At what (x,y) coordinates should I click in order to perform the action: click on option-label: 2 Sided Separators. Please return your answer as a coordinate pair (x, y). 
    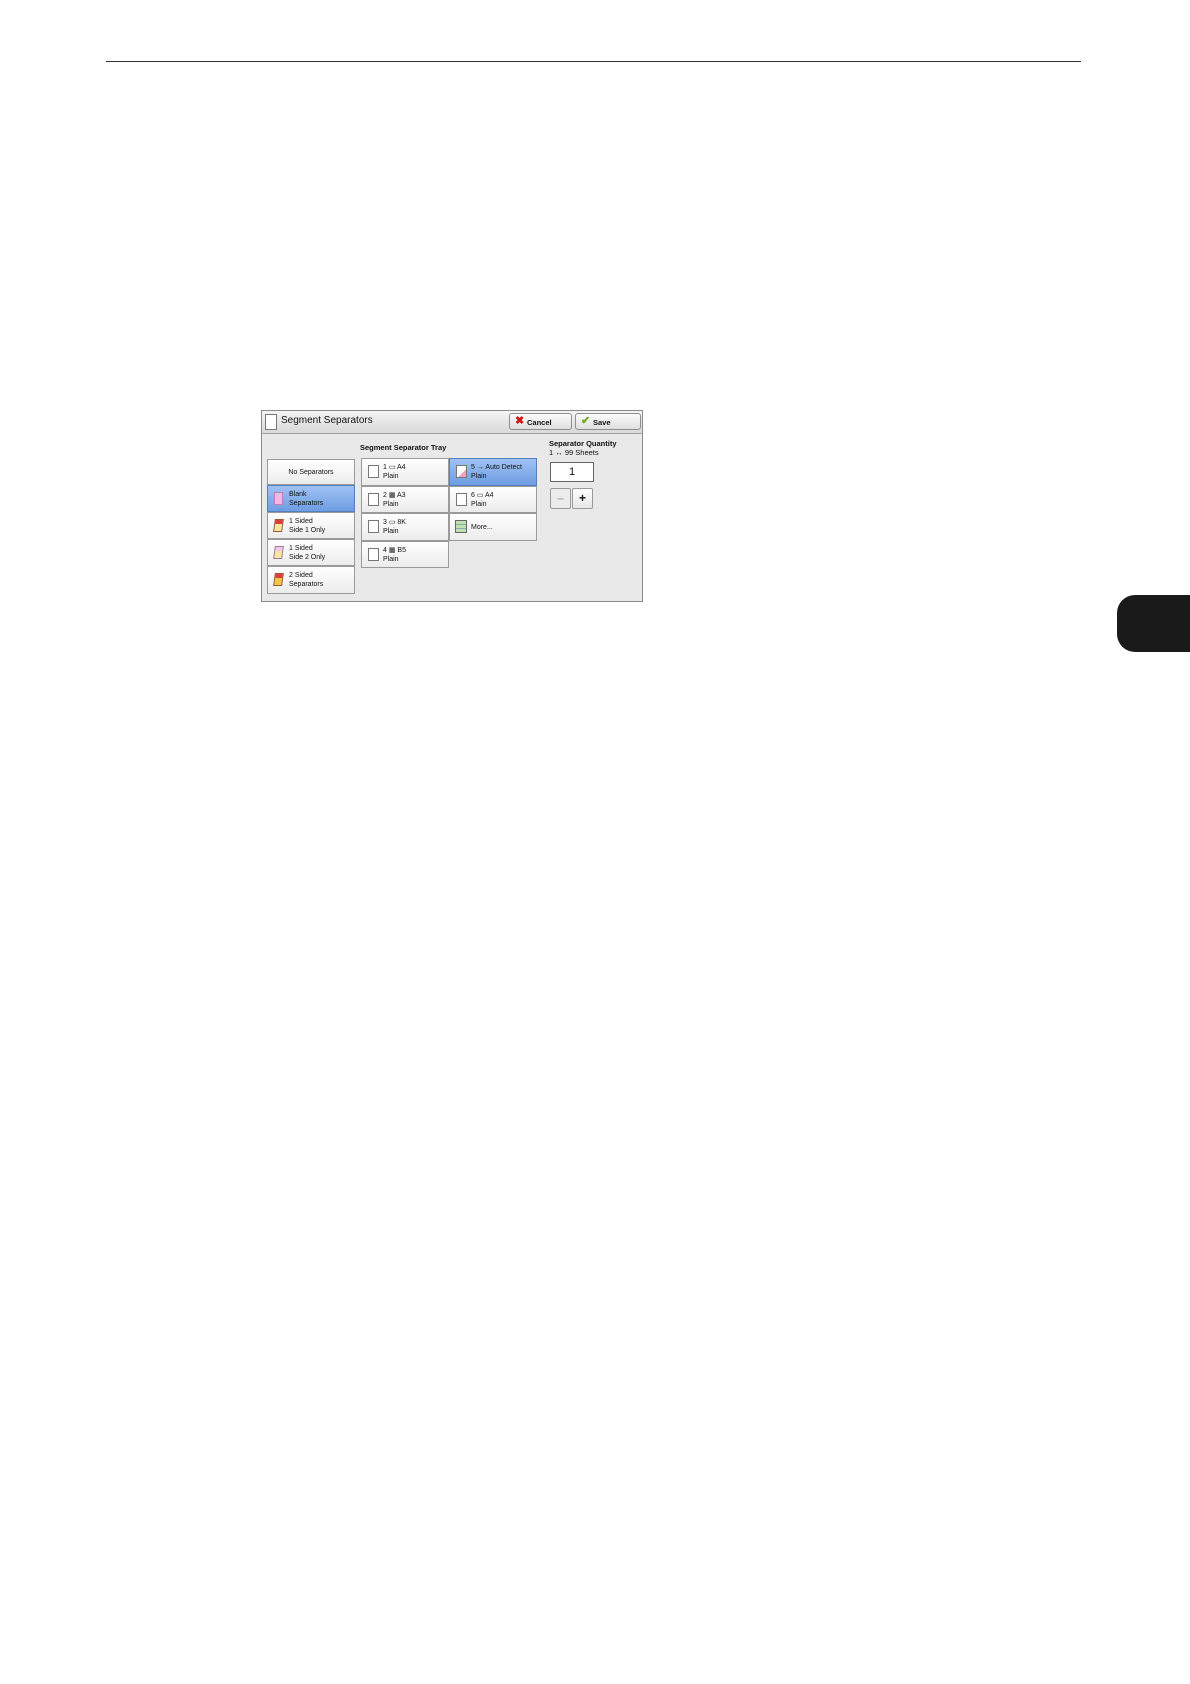
    Looking at the image, I should click on (306, 580).